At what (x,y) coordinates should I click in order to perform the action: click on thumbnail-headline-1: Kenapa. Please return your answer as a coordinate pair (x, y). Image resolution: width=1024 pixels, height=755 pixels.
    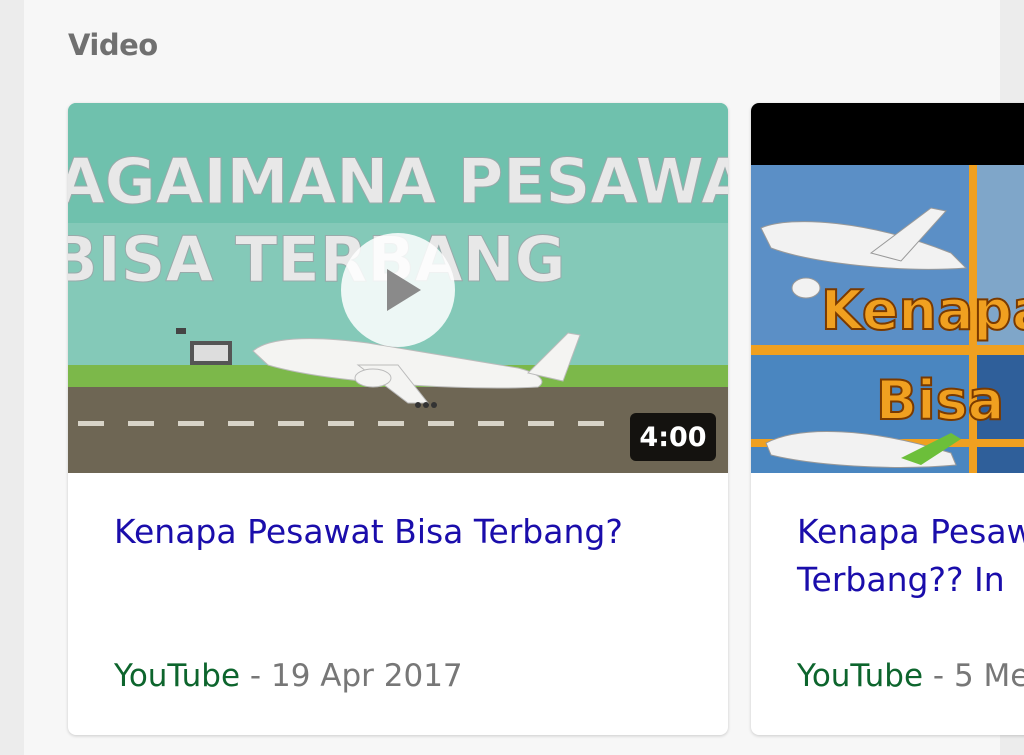
    Looking at the image, I should click on (922, 310).